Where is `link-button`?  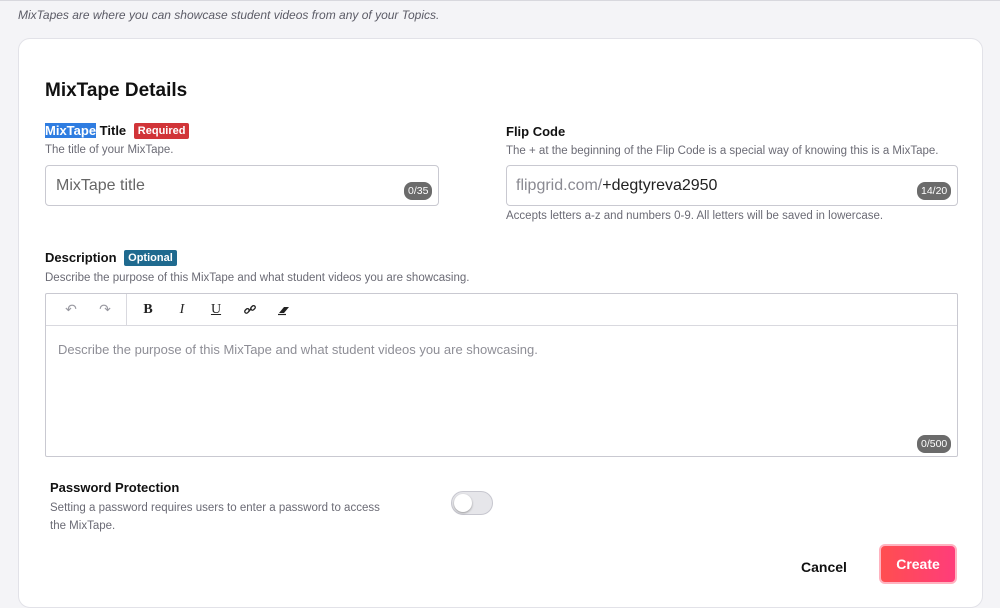 link-button is located at coordinates (250, 310).